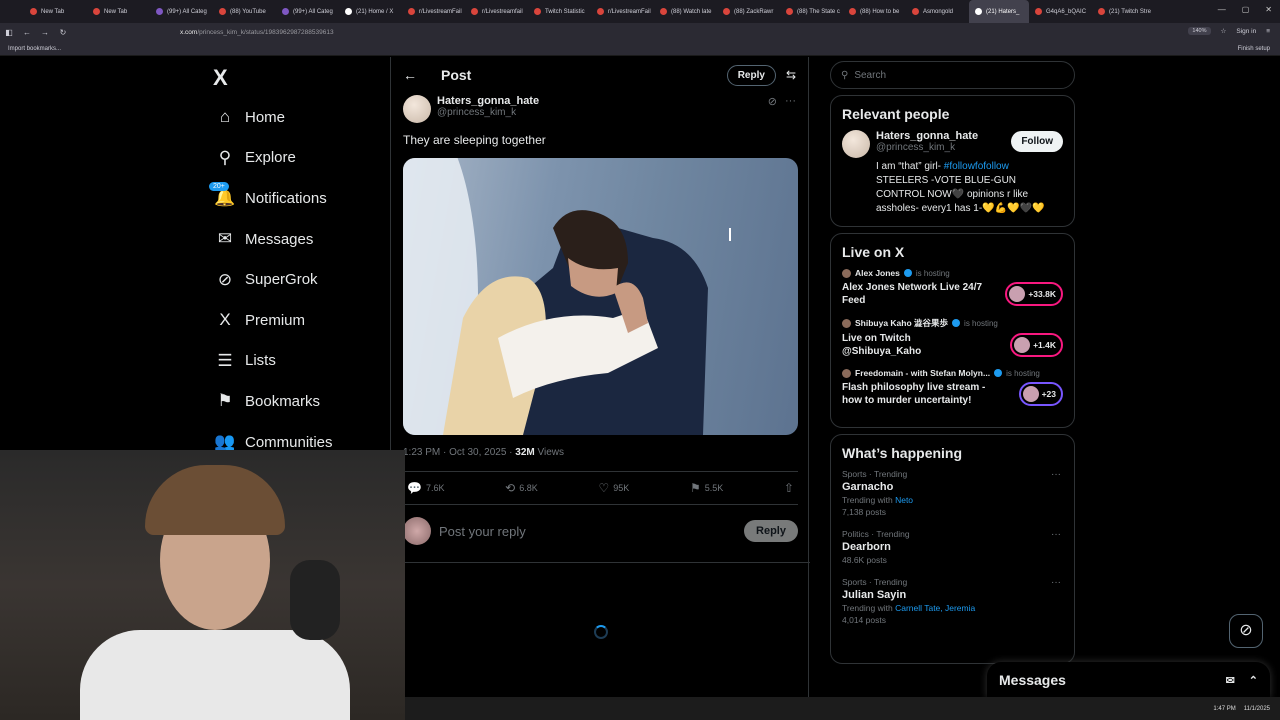 The height and width of the screenshot is (720, 1280). Describe the element at coordinates (1268, 9) in the screenshot. I see `close-window-icon: ✕` at that location.